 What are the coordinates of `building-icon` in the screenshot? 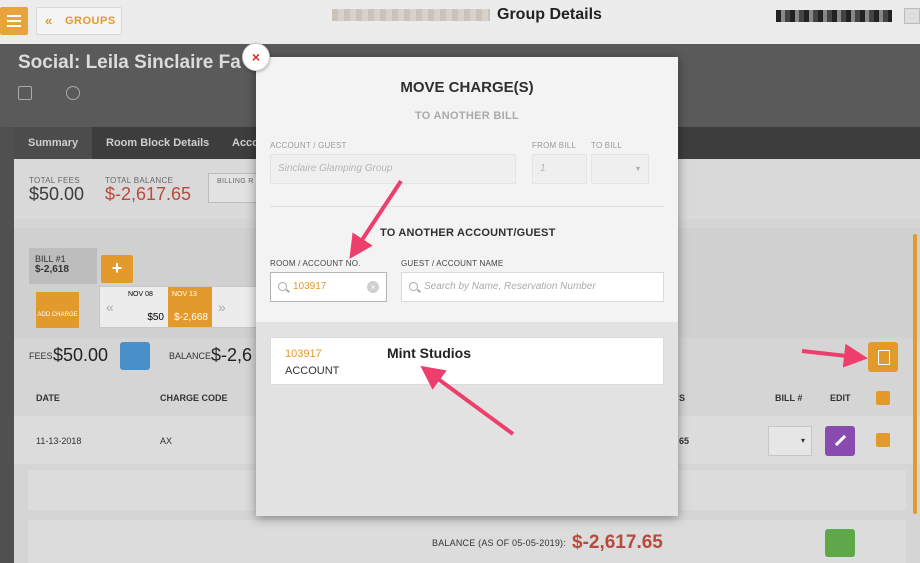 It's located at (25, 93).